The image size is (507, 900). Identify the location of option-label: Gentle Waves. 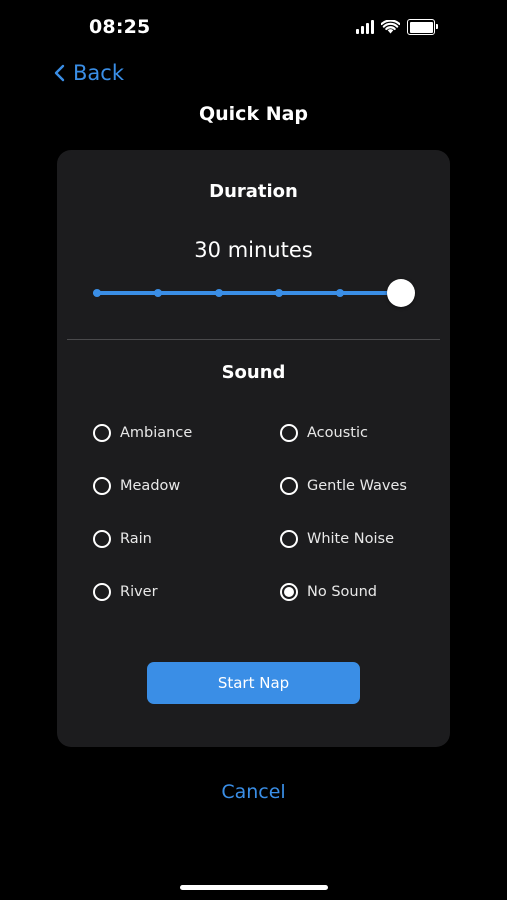
(357, 486).